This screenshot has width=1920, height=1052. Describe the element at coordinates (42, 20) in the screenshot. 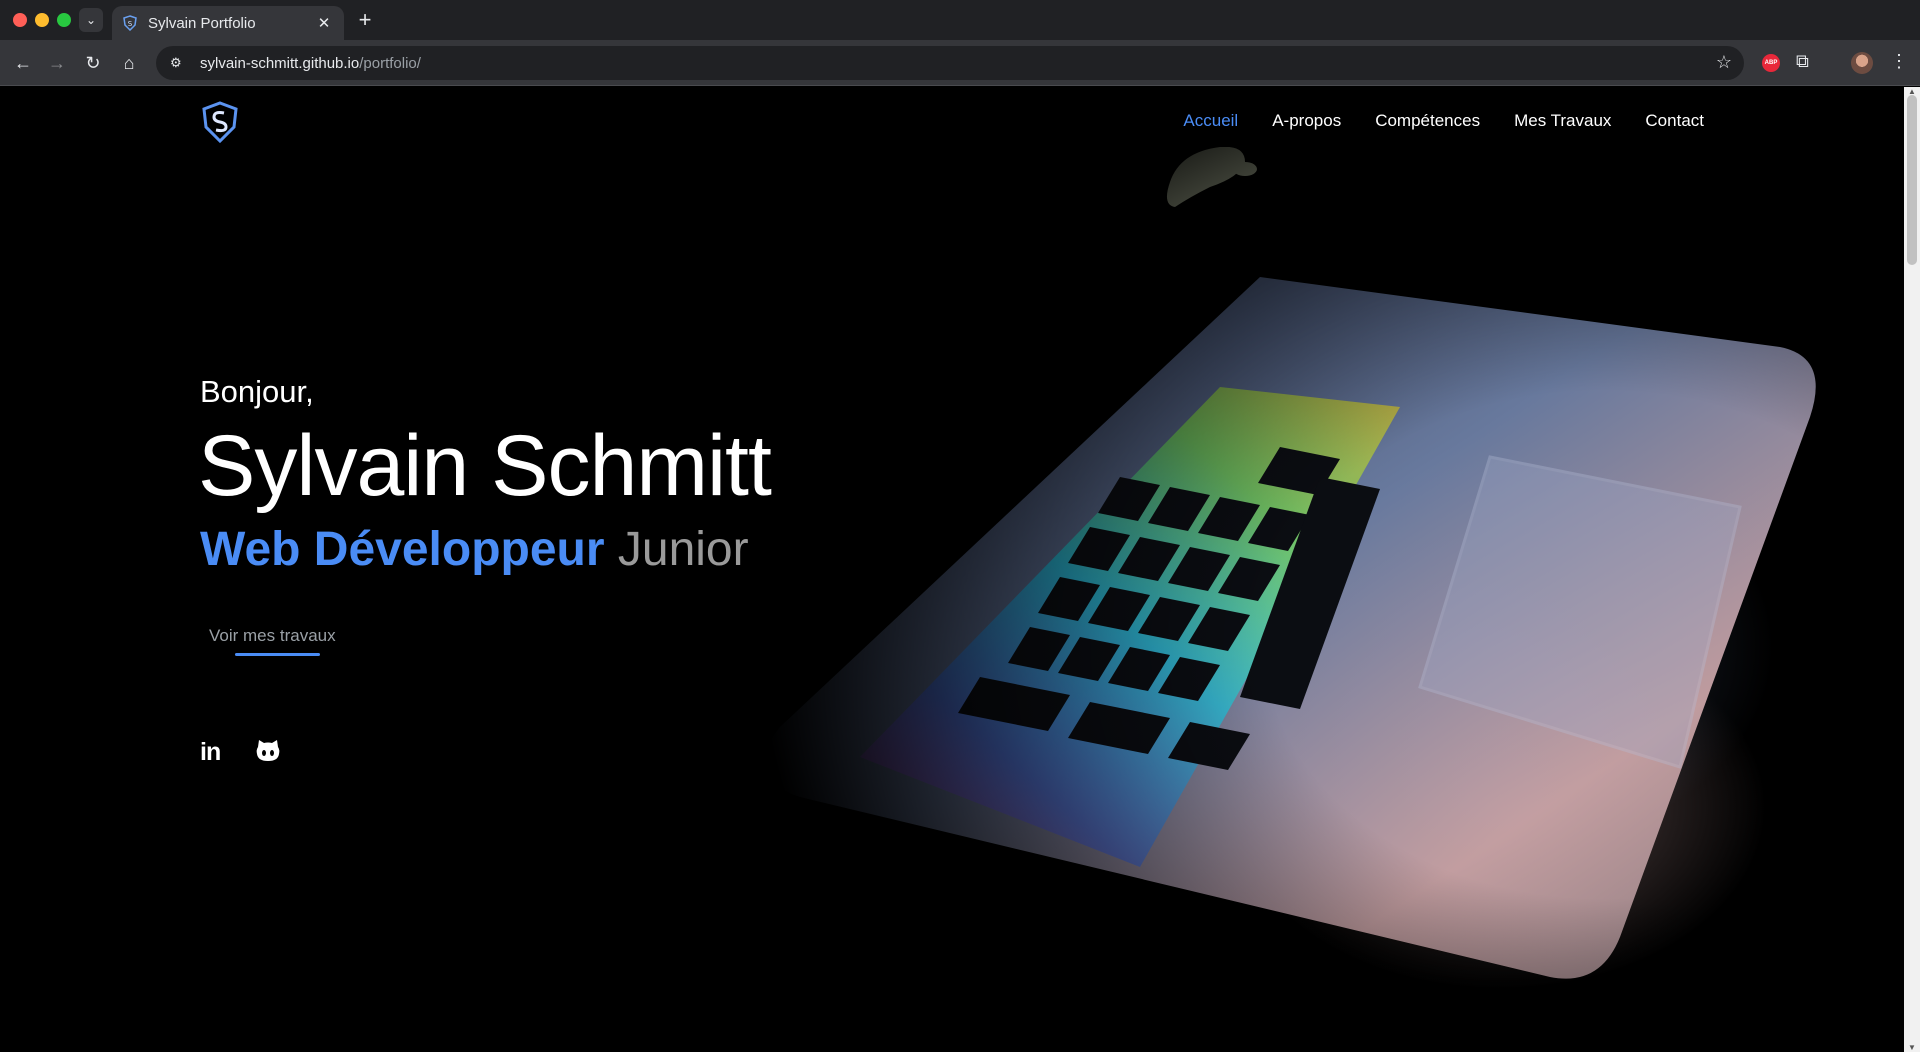

I see `minimize-window-button` at that location.